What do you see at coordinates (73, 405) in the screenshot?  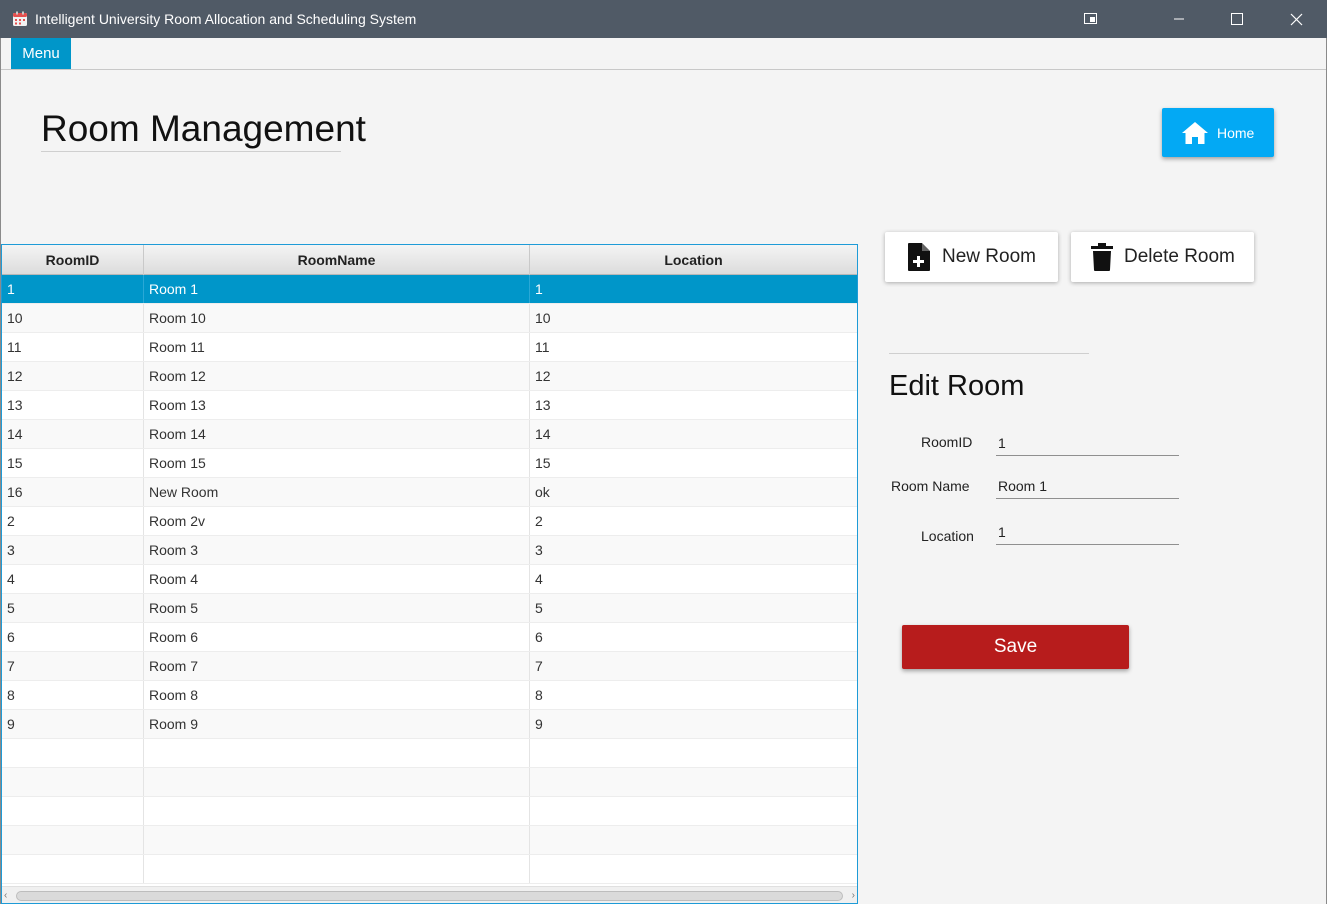 I see `table-cell-roomid: 13` at bounding box center [73, 405].